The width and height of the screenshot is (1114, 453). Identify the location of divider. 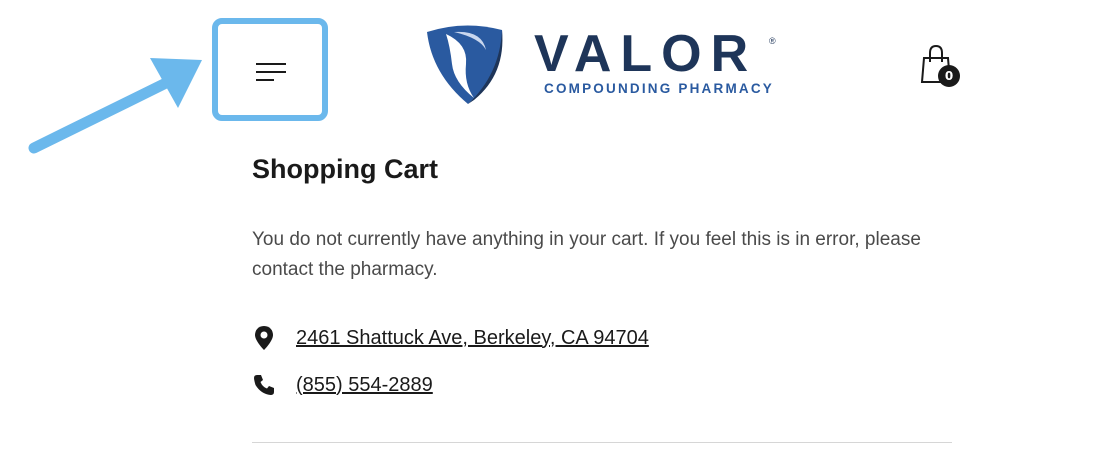
(602, 442).